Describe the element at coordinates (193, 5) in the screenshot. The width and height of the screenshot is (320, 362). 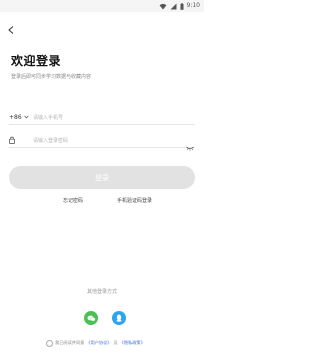
I see `status-time: 9:10` at that location.